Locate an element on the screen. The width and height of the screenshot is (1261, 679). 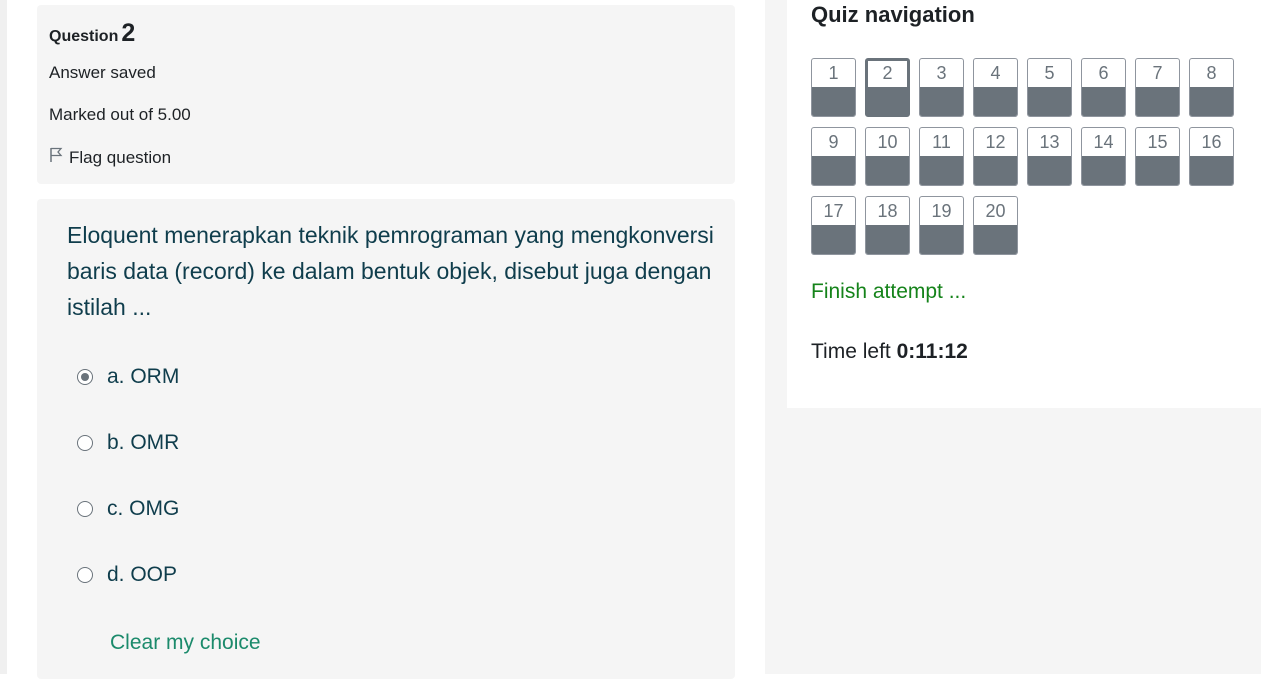
time-left-label: Time left is located at coordinates (851, 351).